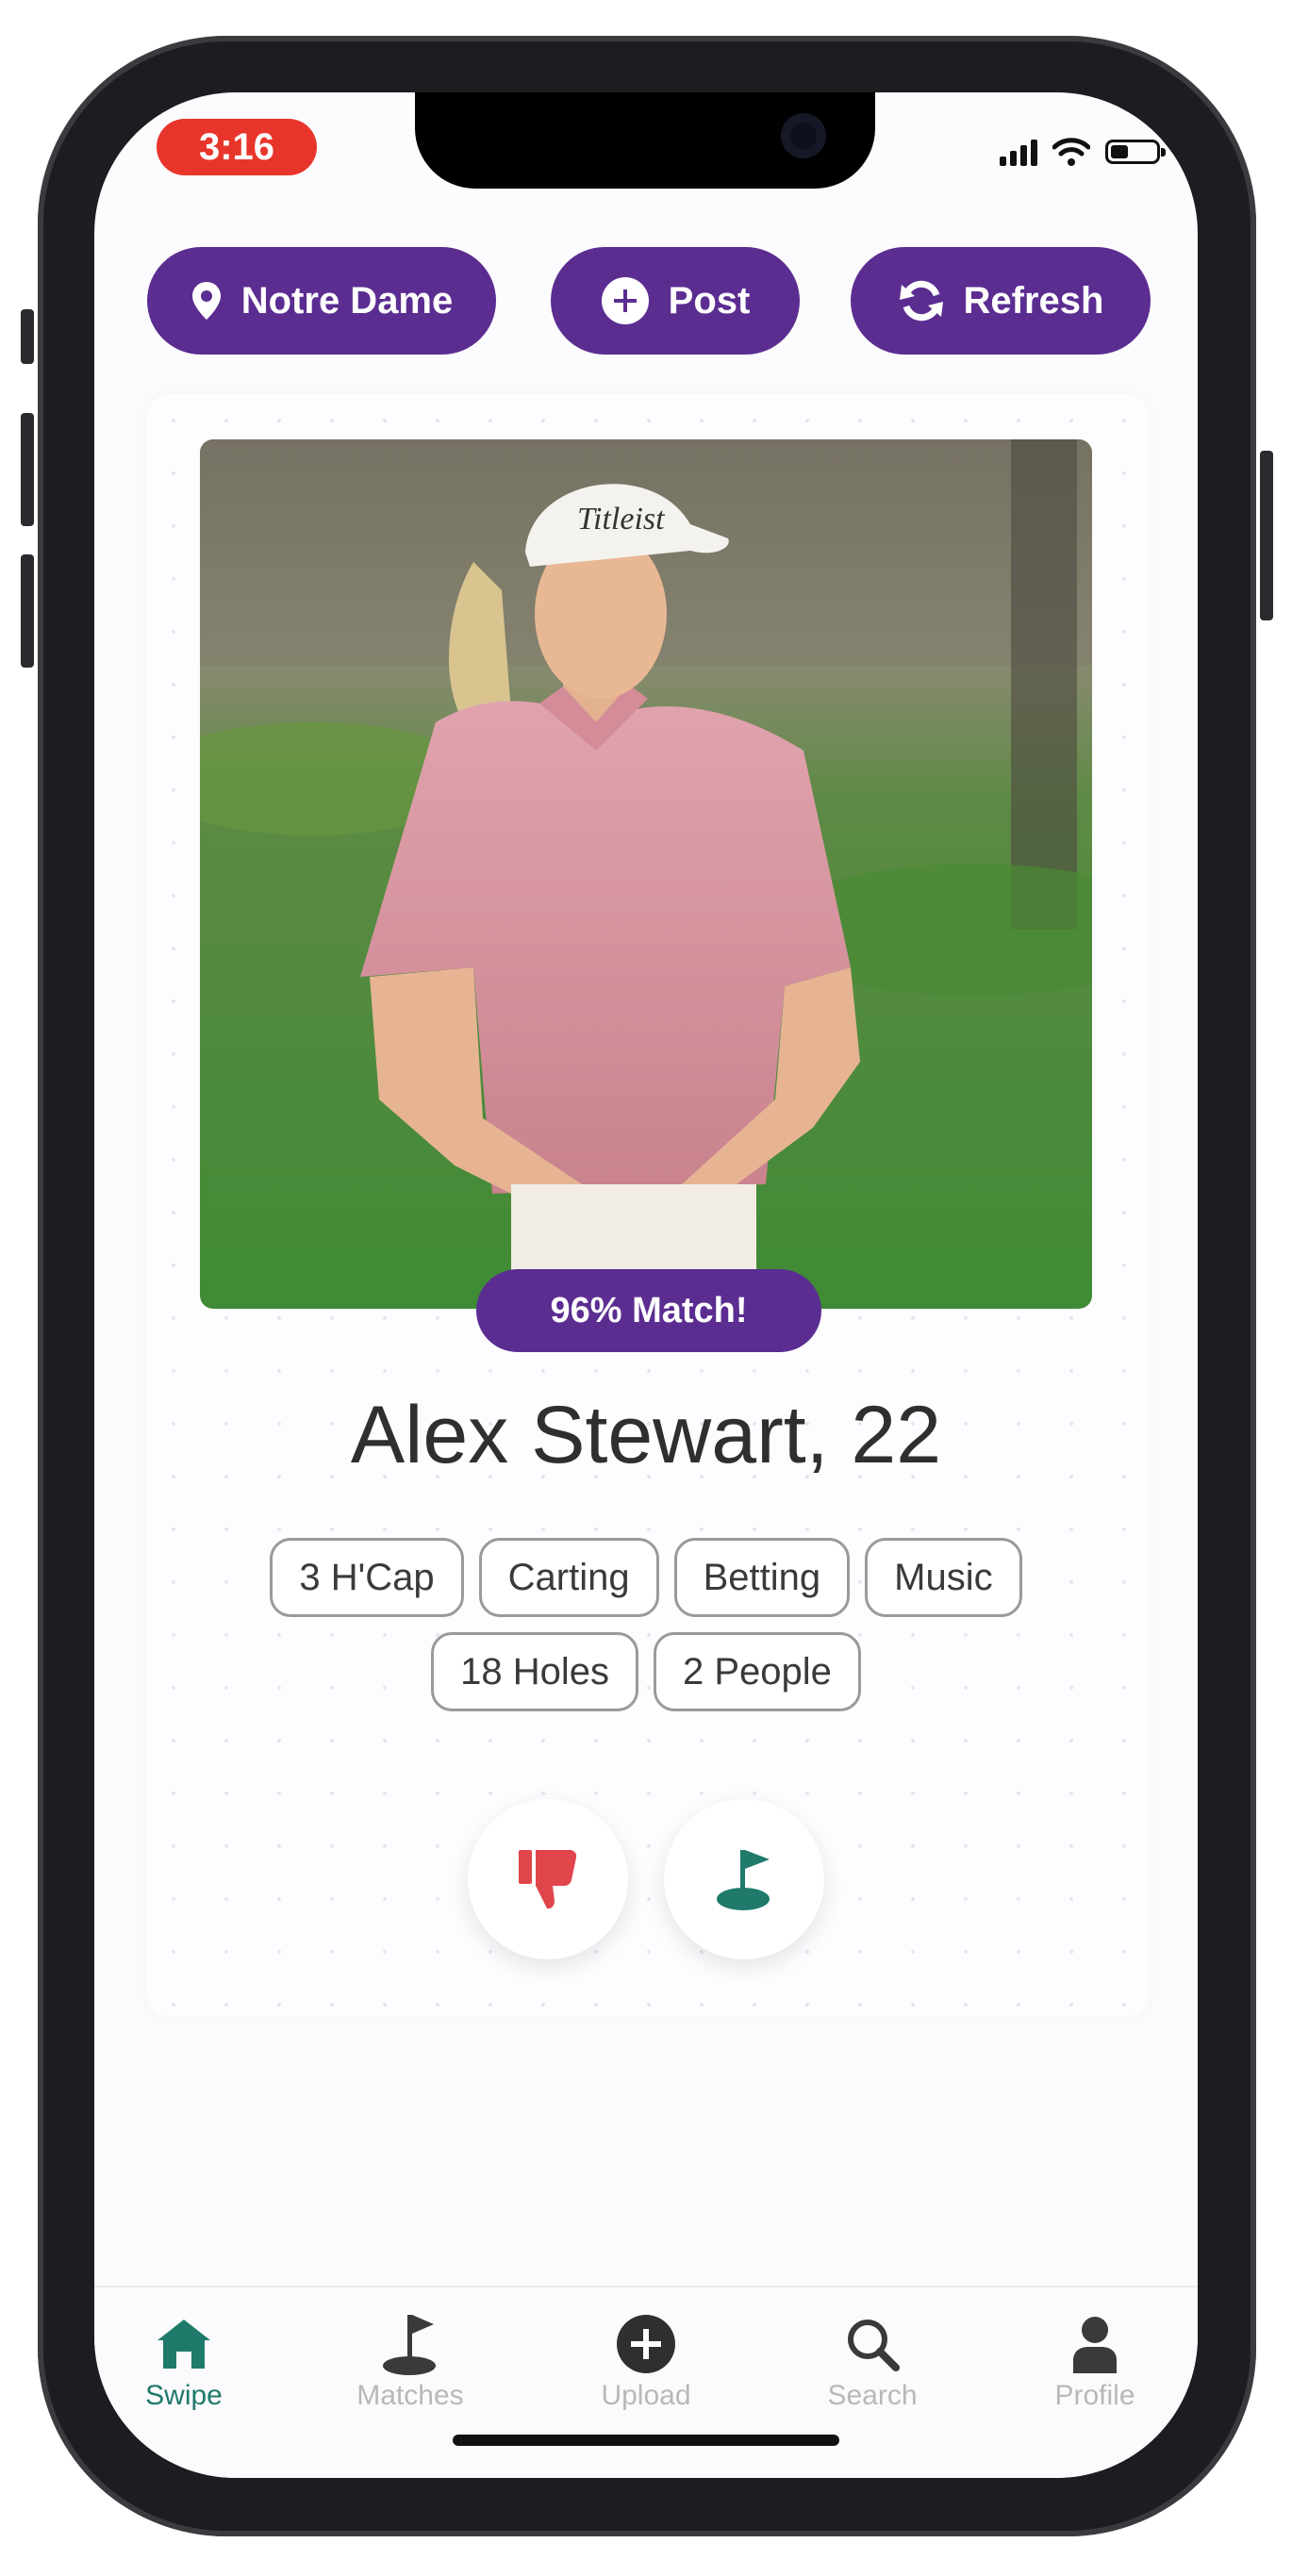  I want to click on front-camera, so click(804, 135).